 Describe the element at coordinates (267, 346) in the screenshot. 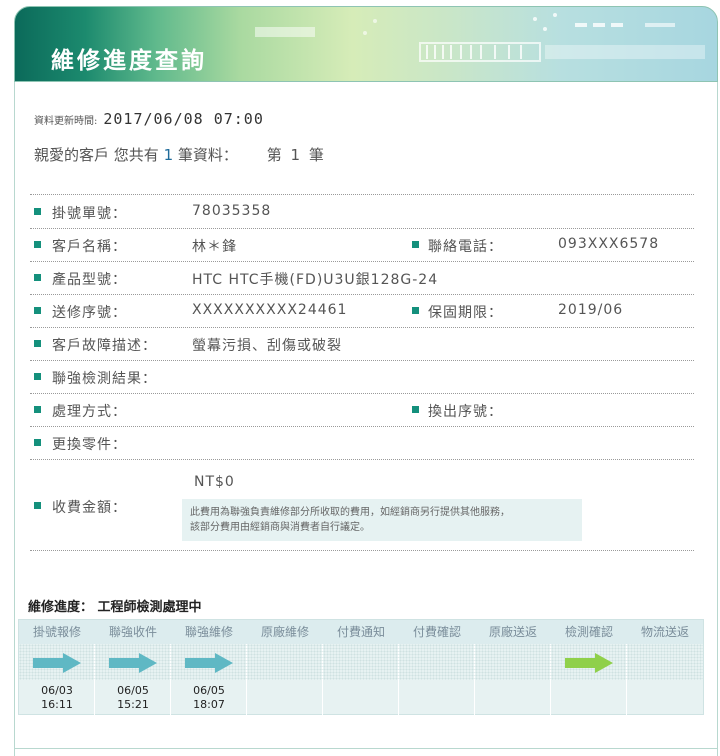

I see `fault-value: 螢幕污損、刮傷或破裂` at that location.